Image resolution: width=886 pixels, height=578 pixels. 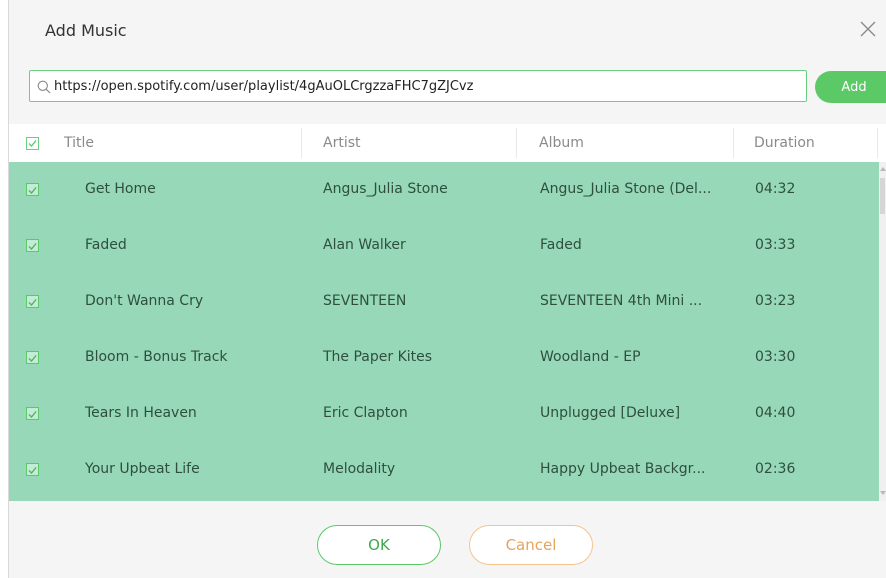 I want to click on url-row: Add, so click(x=447, y=89).